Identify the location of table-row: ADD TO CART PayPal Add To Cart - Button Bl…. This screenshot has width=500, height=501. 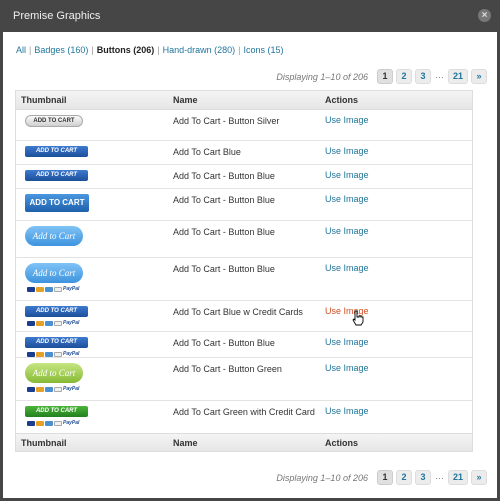
(244, 345).